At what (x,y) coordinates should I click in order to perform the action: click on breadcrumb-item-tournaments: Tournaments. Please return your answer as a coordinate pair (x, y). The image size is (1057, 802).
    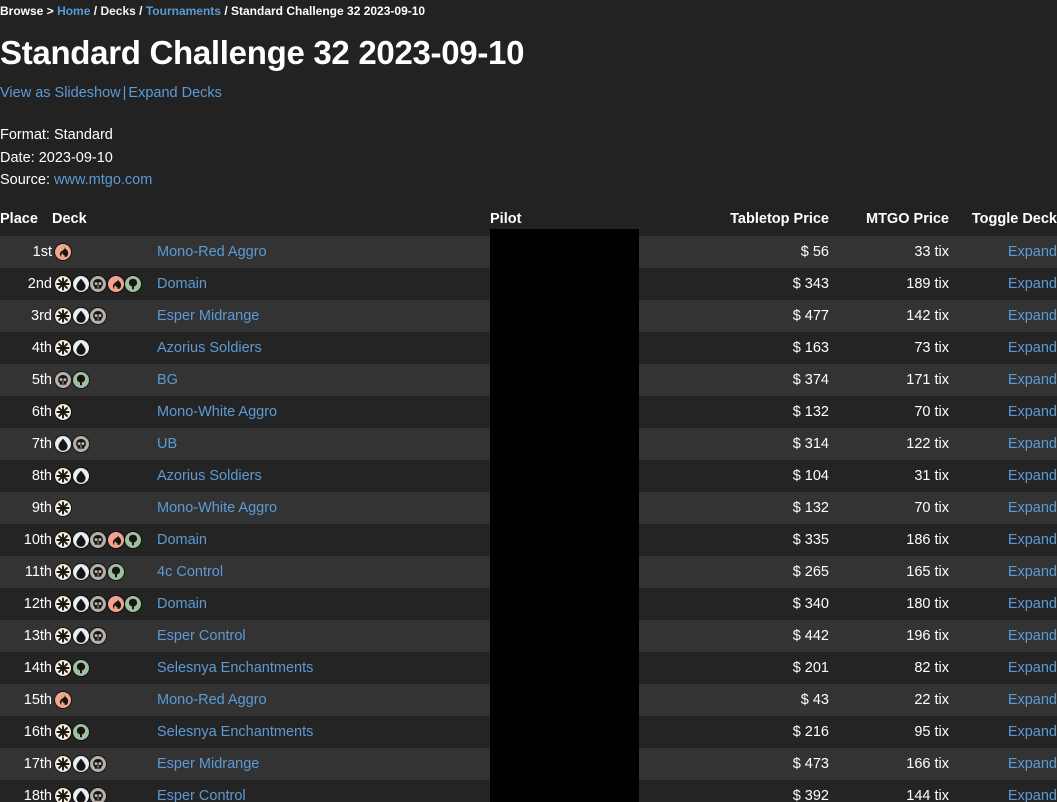
    Looking at the image, I should click on (183, 11).